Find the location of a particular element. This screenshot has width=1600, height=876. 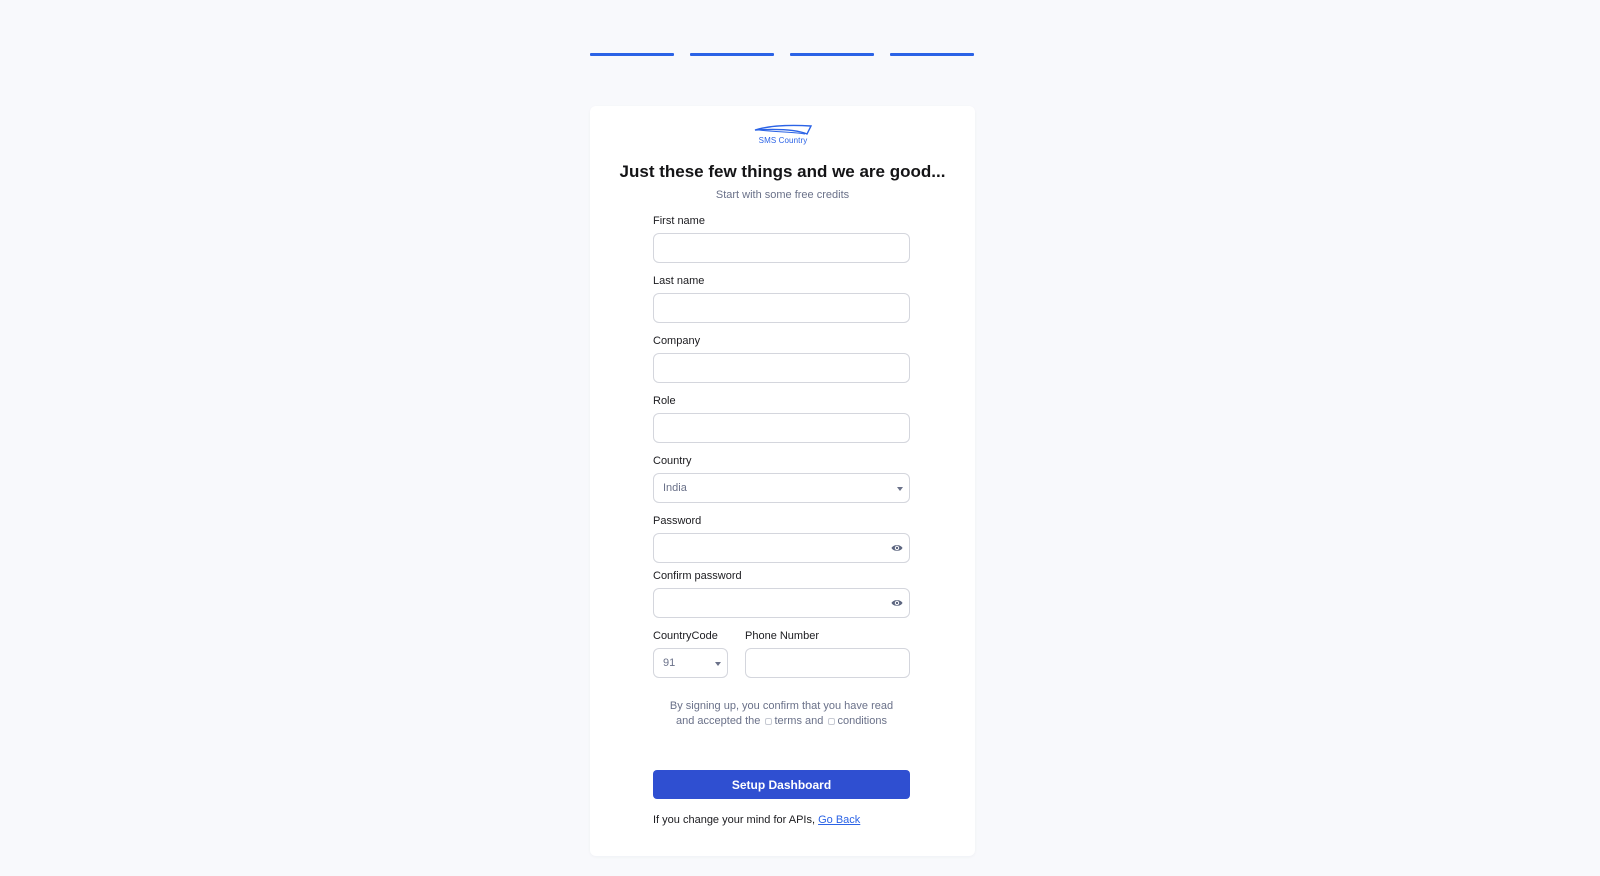

country-code-label: CountryCode is located at coordinates (685, 636).